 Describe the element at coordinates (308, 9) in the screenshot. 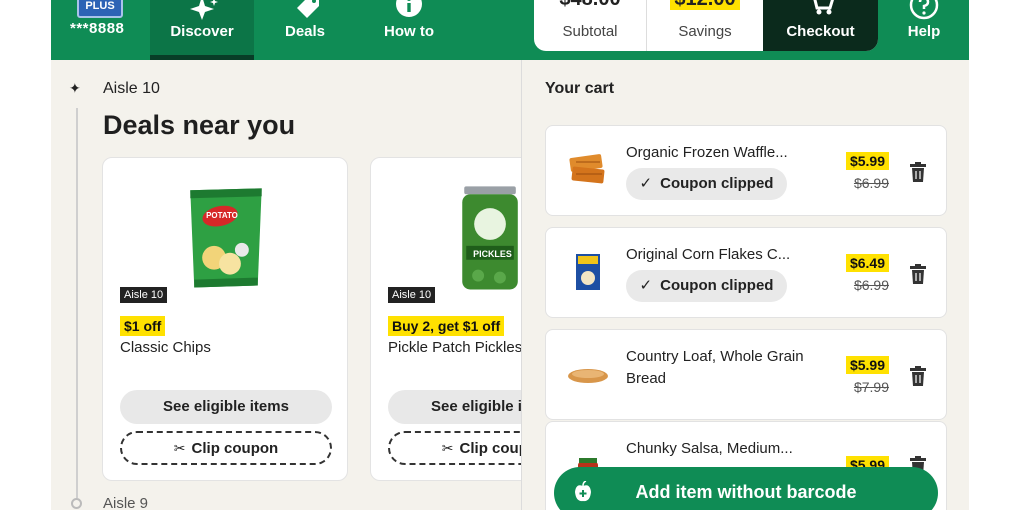

I see `tag-icon` at that location.